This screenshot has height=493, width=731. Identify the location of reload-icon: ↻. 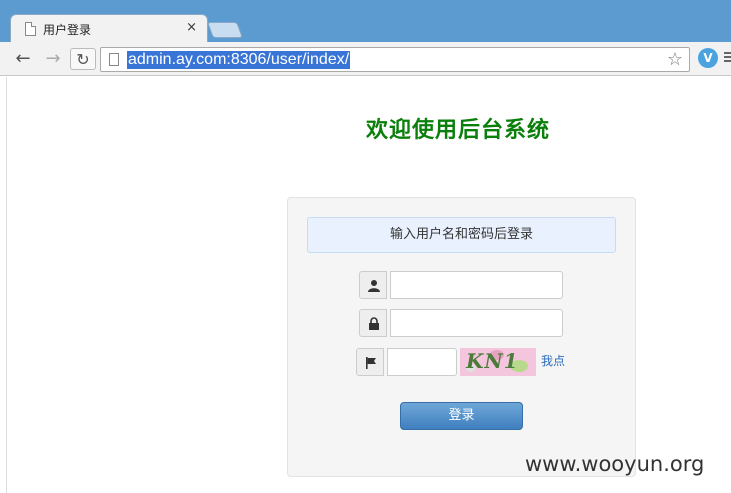
(83, 59).